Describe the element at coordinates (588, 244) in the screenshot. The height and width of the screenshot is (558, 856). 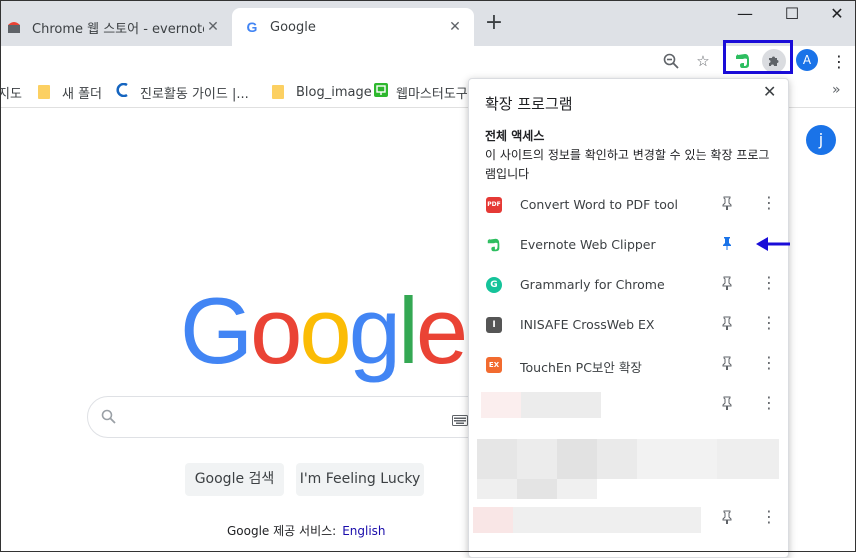
I see `extension-name: Evernote Web Clipper` at that location.